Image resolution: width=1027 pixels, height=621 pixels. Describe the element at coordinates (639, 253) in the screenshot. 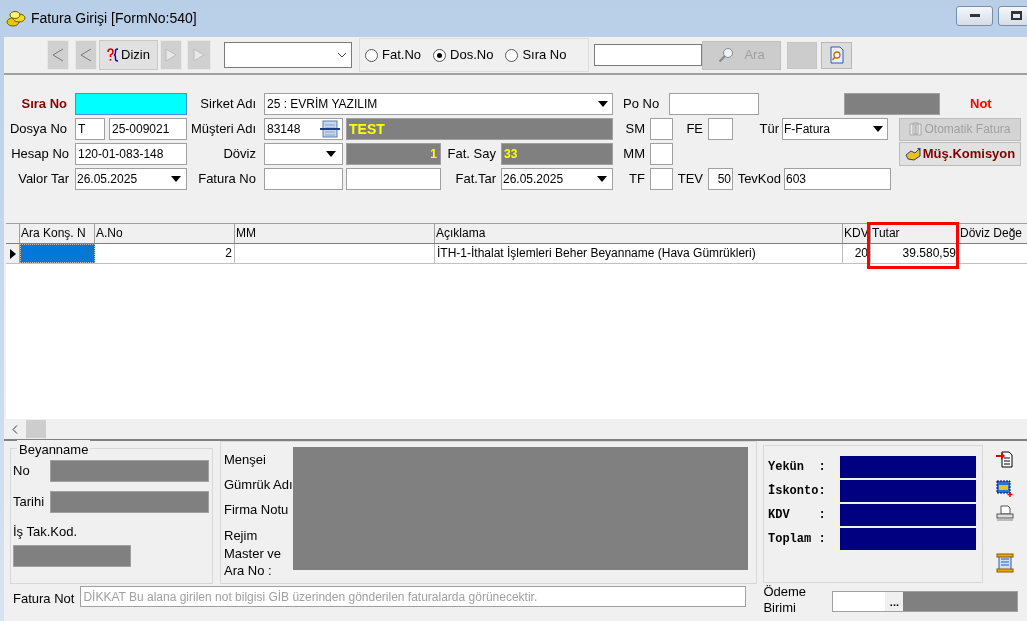

I see `table-cell: İTH-1-İthalat İşlemleri Beher Beyanname (Hava Gümrükleri)` at that location.